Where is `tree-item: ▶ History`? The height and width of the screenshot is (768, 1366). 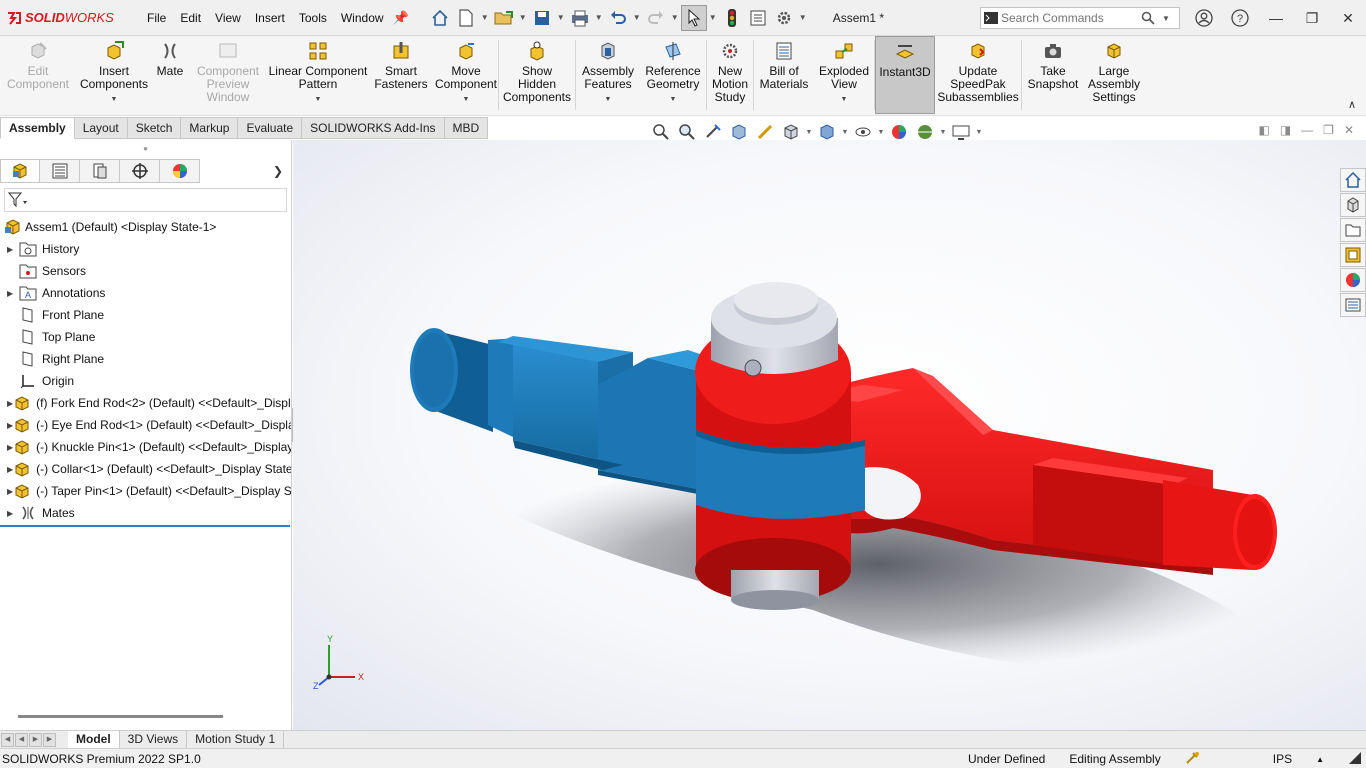 tree-item: ▶ History is located at coordinates (145, 249).